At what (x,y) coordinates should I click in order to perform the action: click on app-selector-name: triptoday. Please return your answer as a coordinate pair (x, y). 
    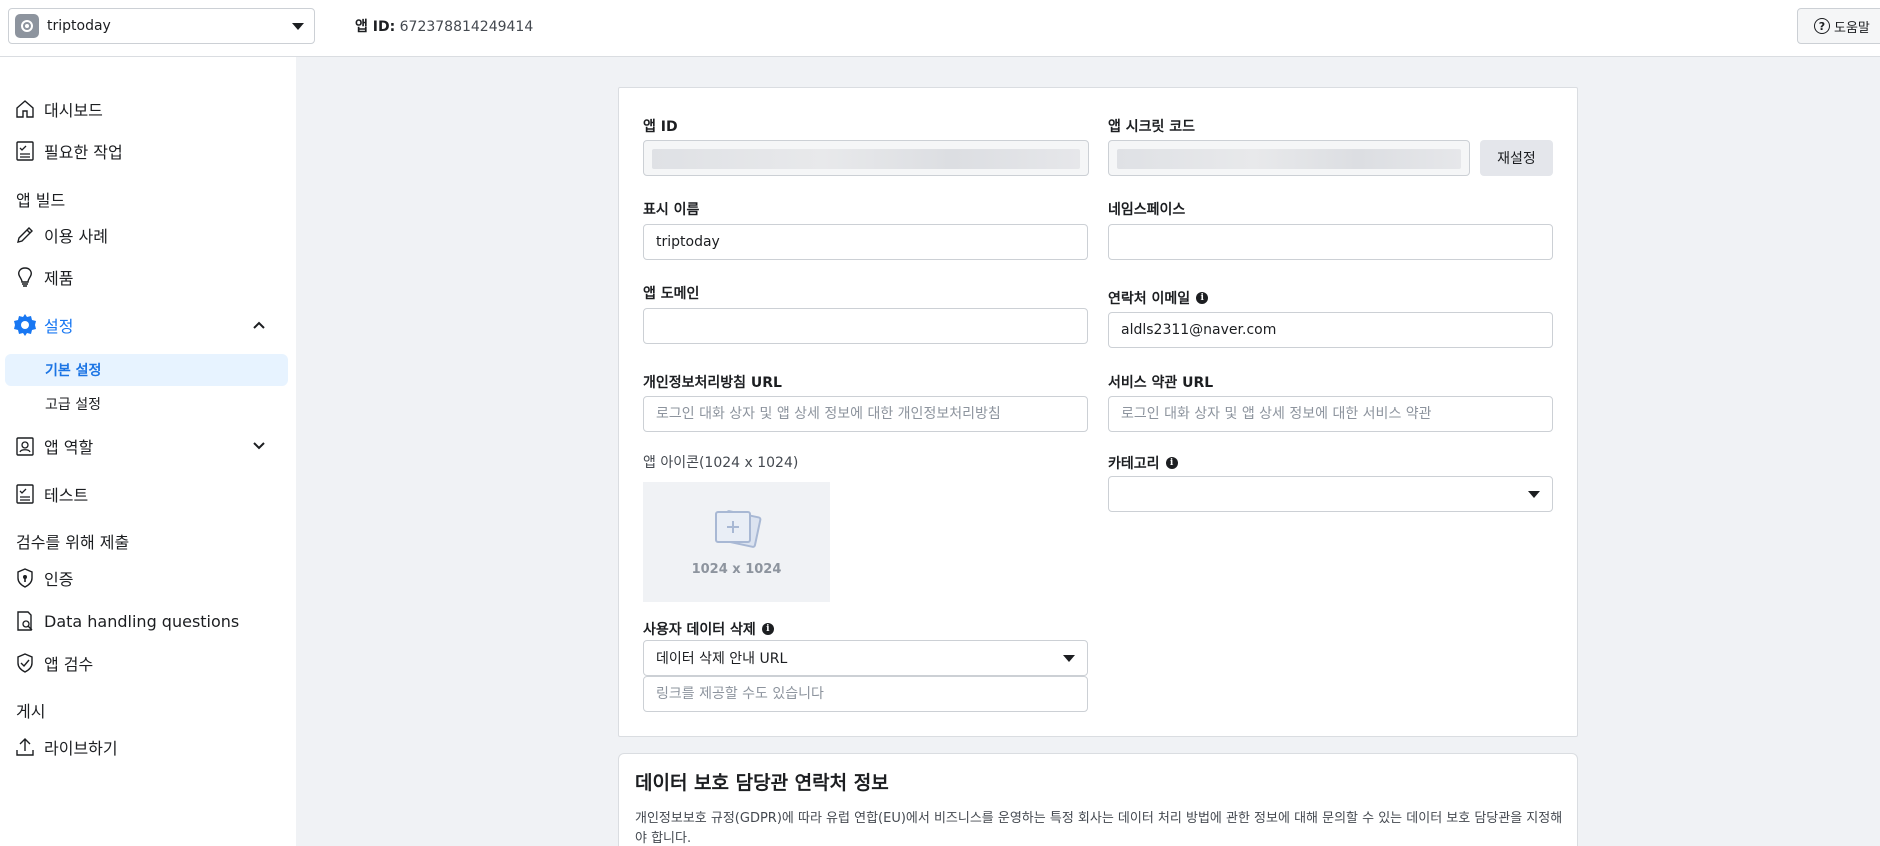
    Looking at the image, I should click on (79, 26).